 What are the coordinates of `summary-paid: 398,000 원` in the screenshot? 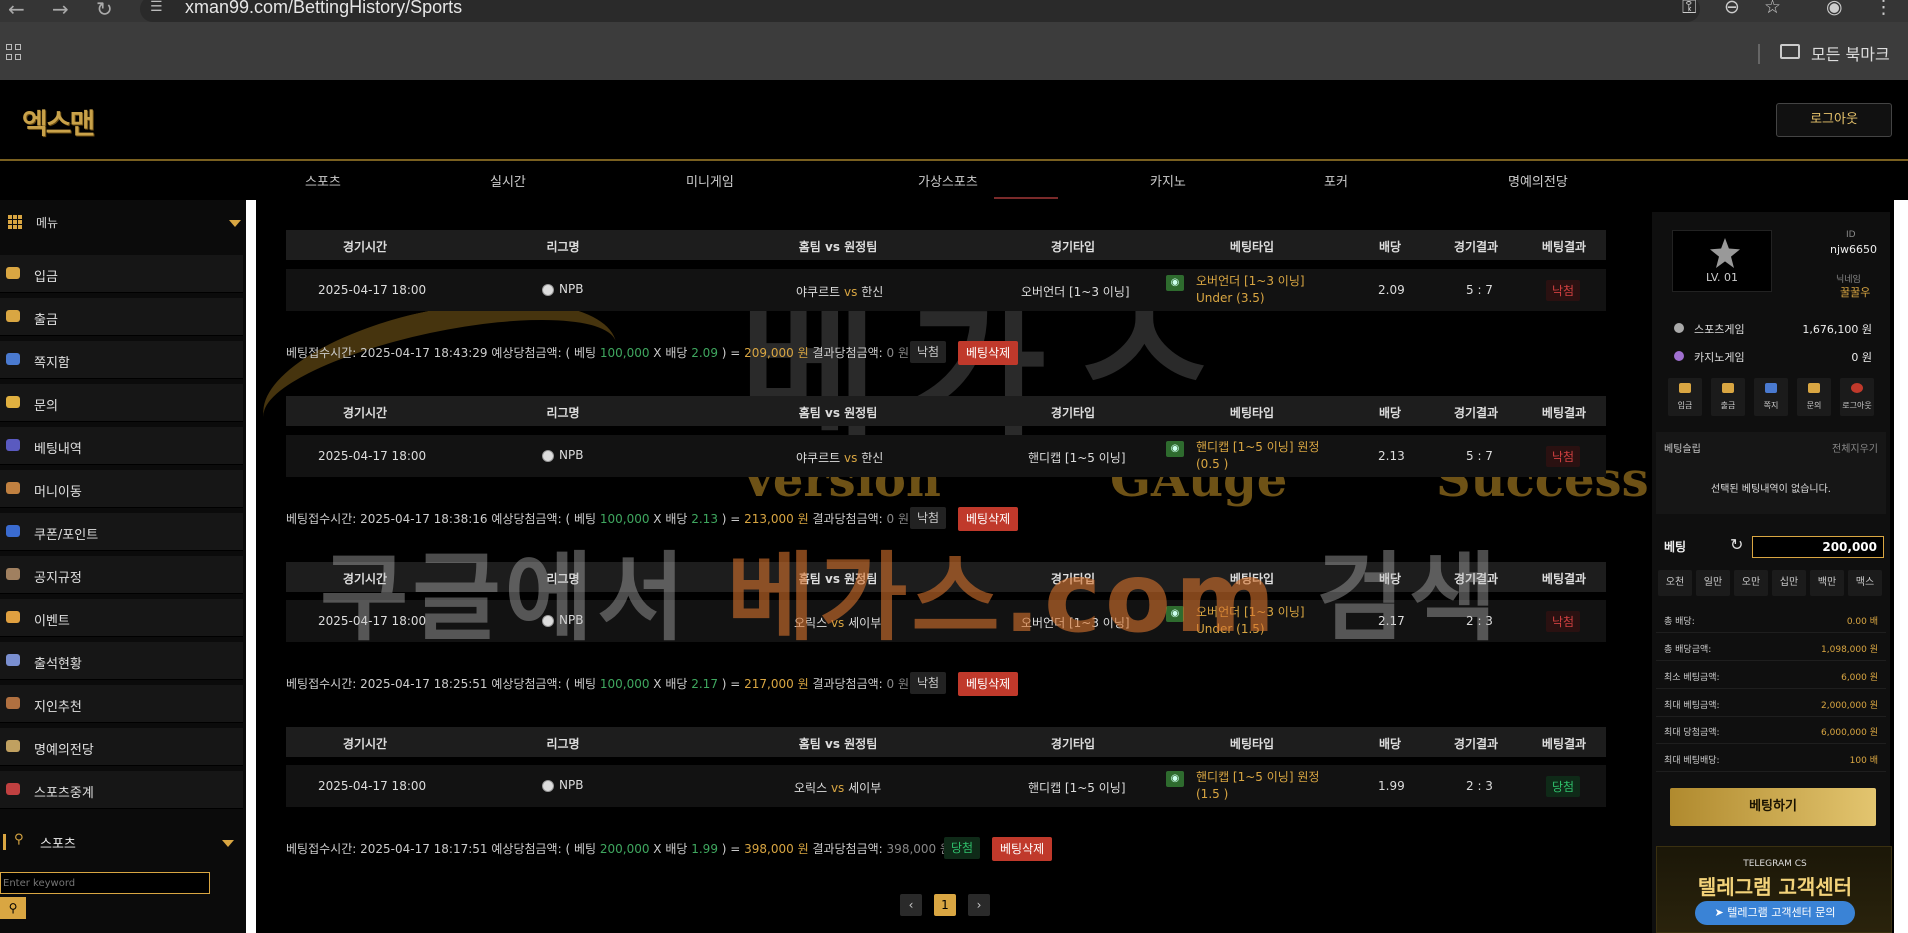 It's located at (919, 849).